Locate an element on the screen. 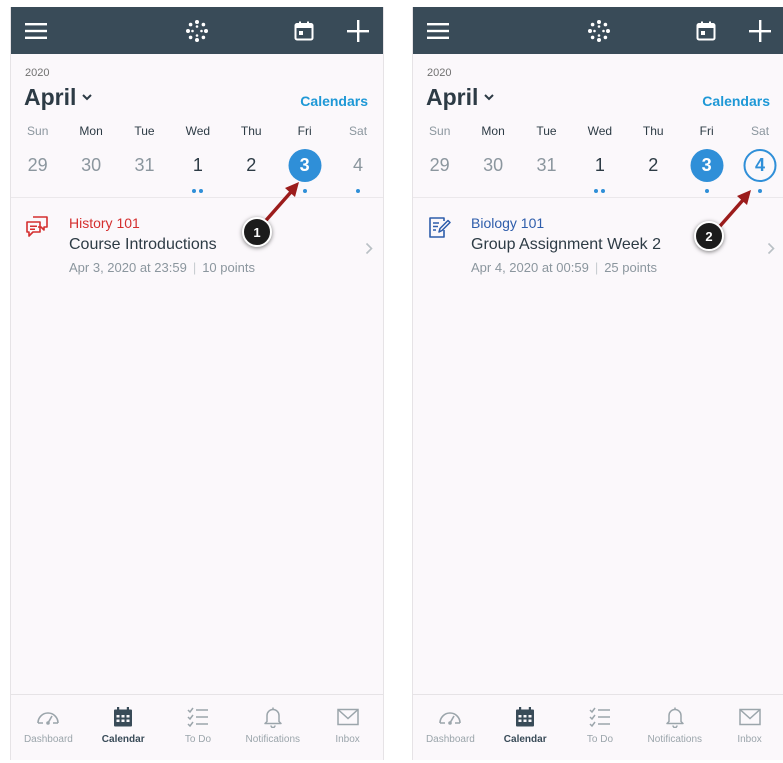  event-course-name: History 101 is located at coordinates (104, 223).